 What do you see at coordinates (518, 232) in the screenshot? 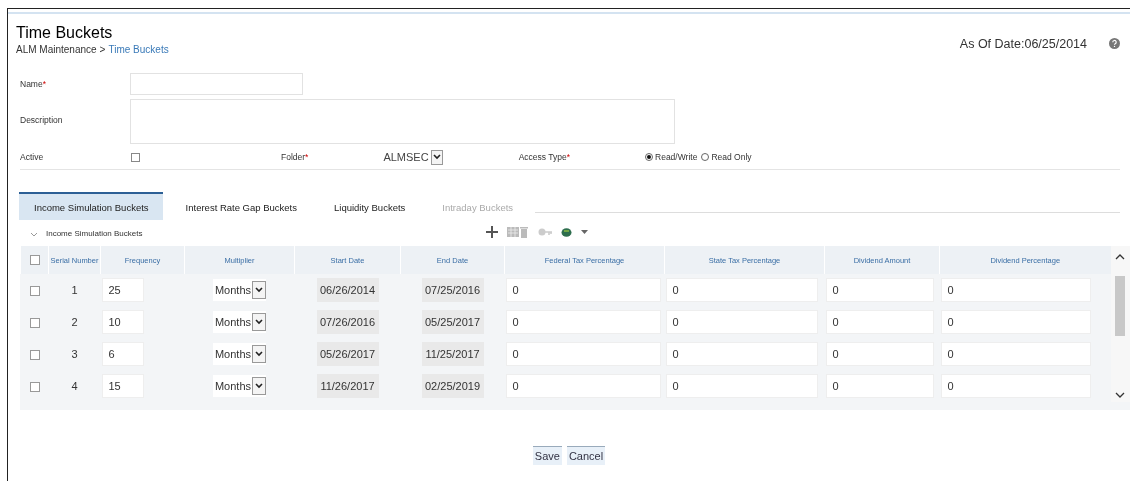
I see `delete-icon` at bounding box center [518, 232].